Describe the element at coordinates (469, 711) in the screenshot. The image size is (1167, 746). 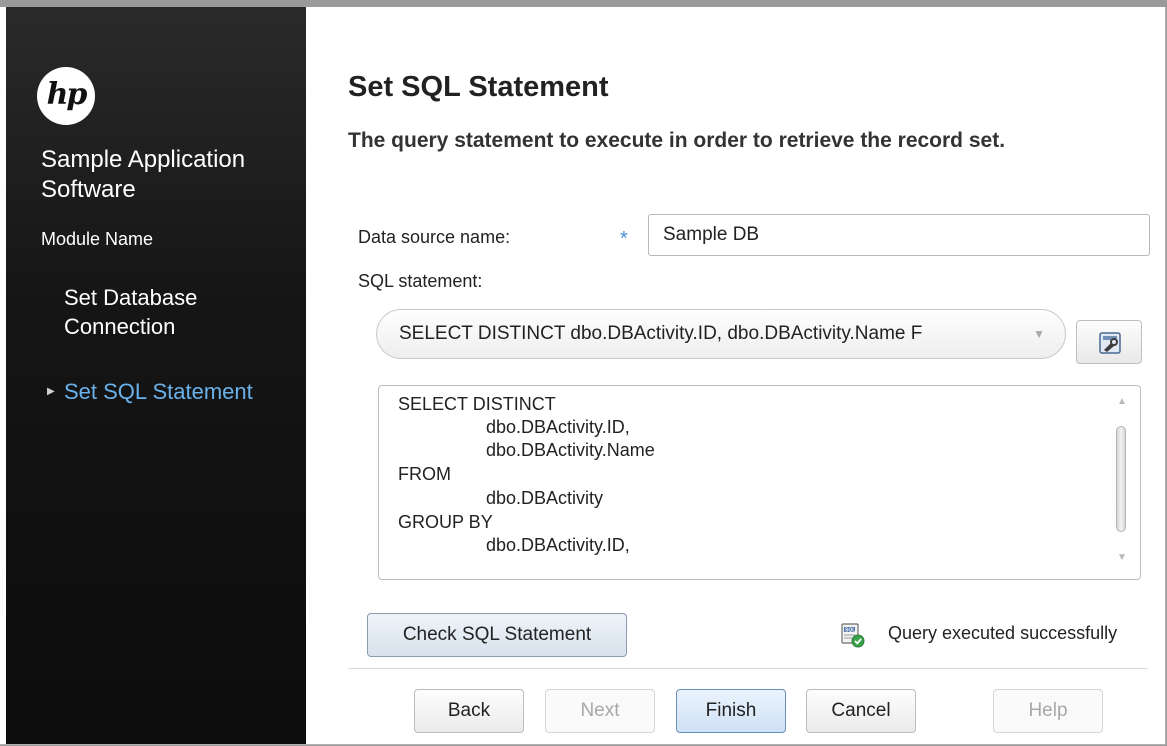
I see `back-button: Back` at that location.